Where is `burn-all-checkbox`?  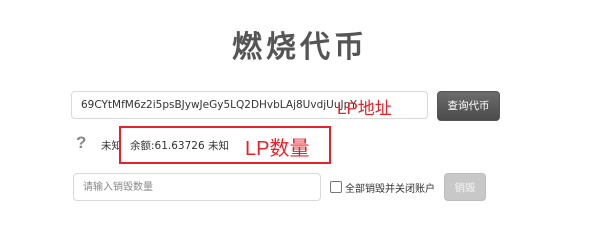 burn-all-checkbox is located at coordinates (336, 187).